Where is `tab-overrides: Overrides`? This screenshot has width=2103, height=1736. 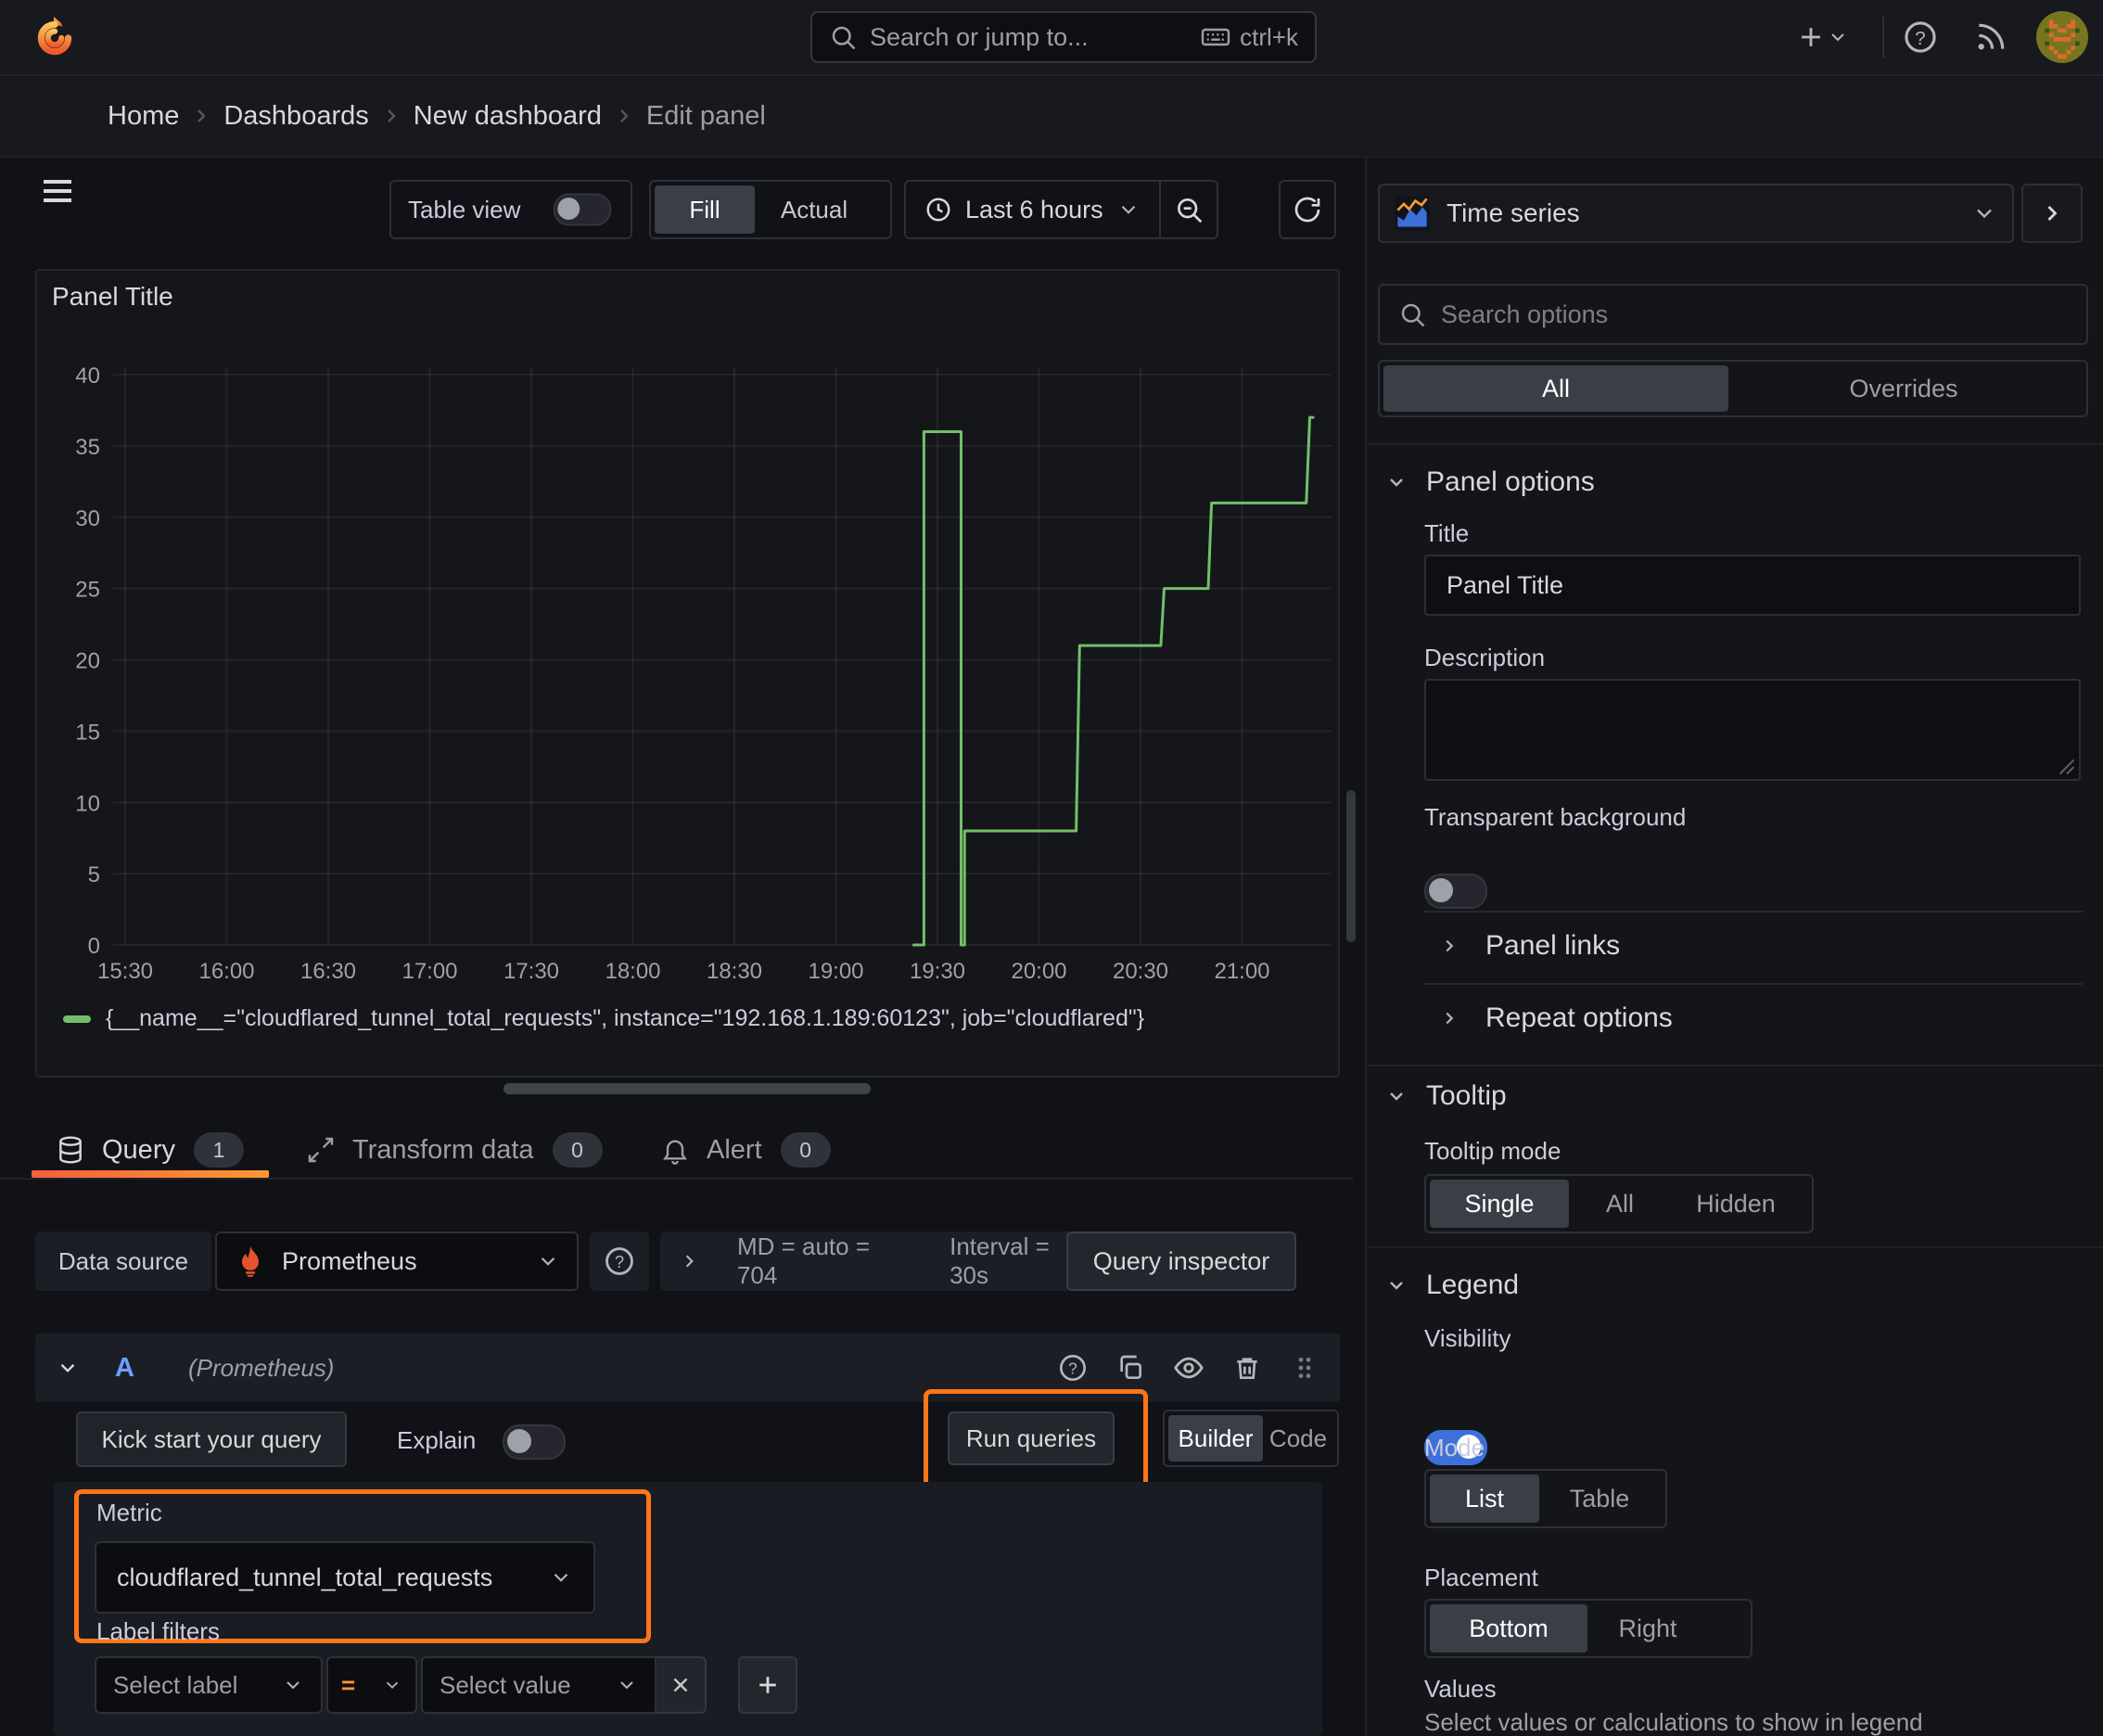 tab-overrides: Overrides is located at coordinates (1903, 388).